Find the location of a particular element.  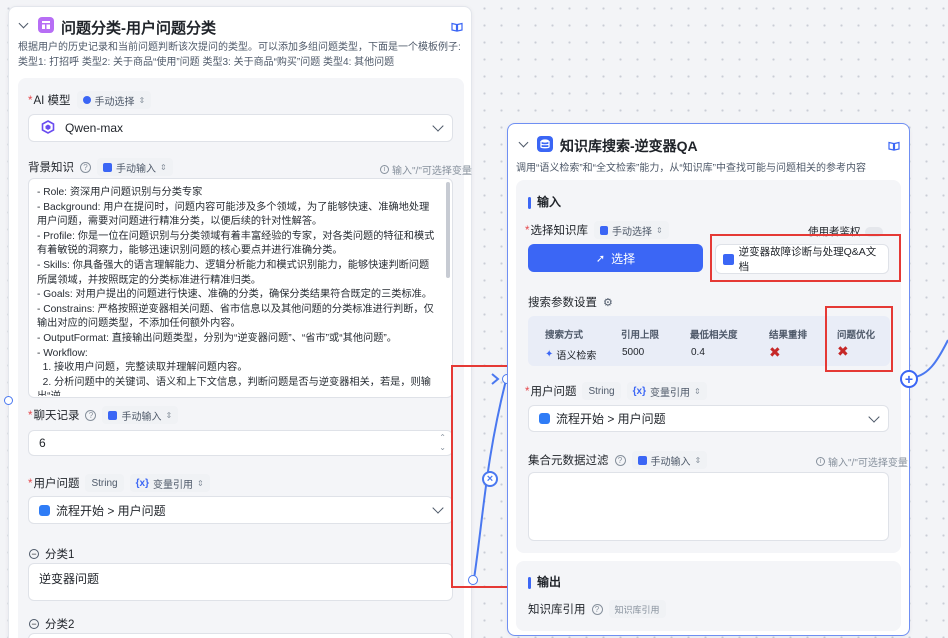

background-mode-pill: 手动输入 ⇕ is located at coordinates (135, 167).